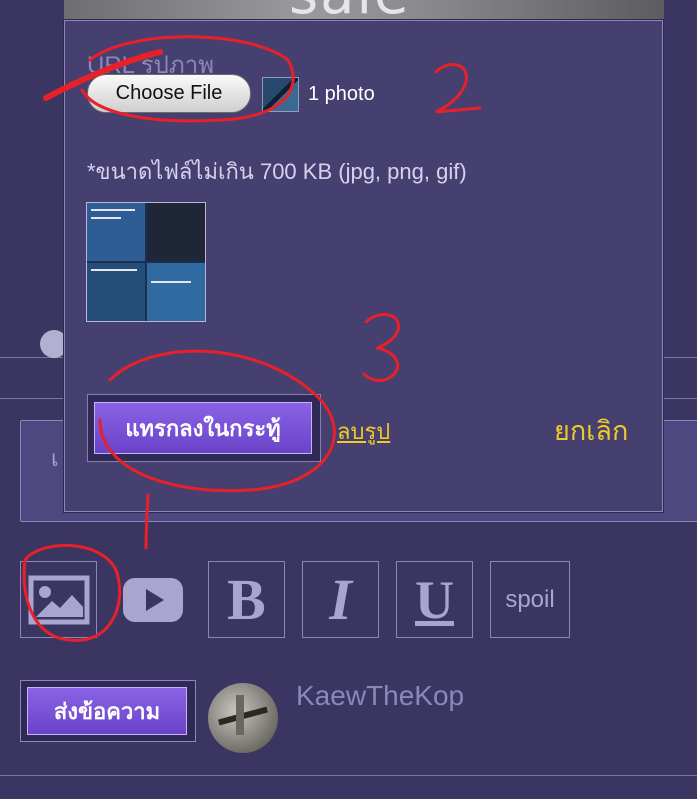  I want to click on bold-button: B, so click(246, 599).